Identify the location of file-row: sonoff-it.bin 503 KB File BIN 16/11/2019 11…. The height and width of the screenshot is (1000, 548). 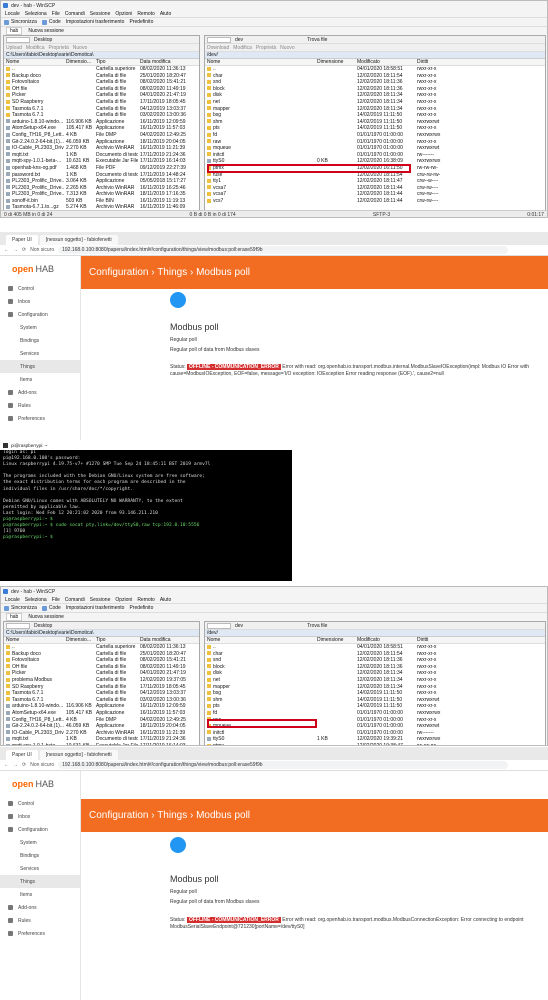
(101, 201).